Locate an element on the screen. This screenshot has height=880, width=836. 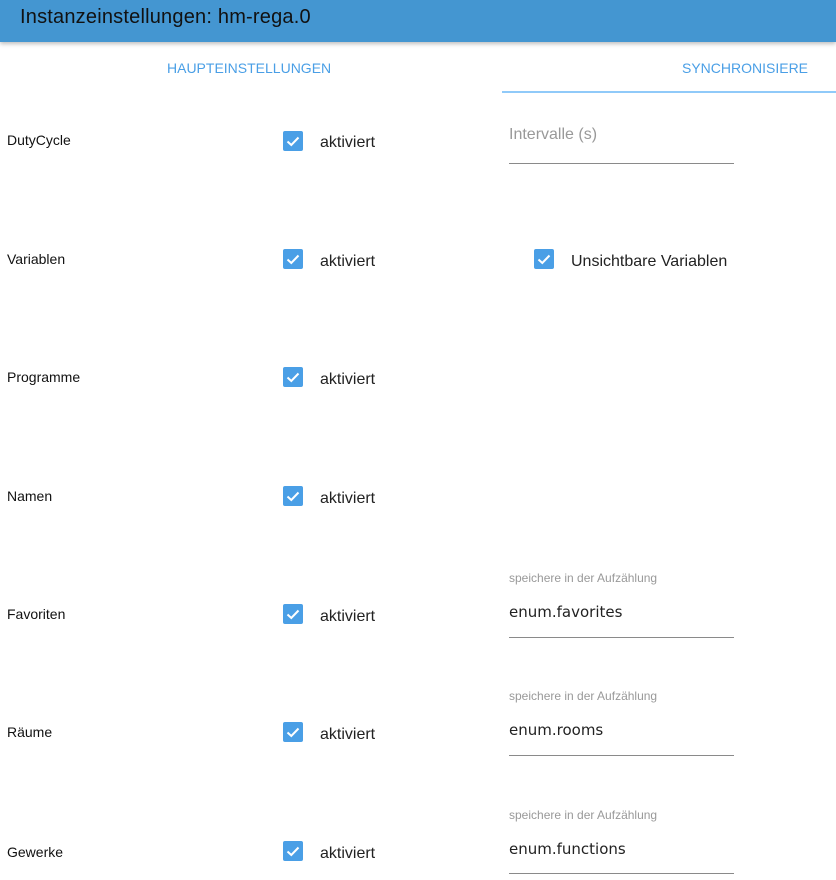
names-checkbox is located at coordinates (293, 496).